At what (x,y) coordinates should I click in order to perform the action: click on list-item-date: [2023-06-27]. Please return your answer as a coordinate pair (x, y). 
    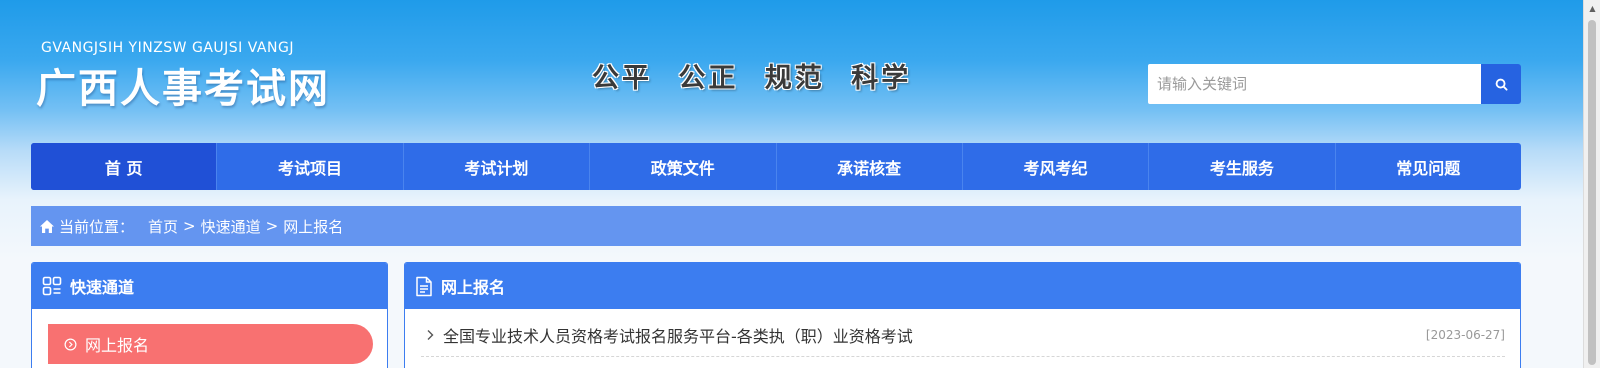
    Looking at the image, I should click on (1465, 334).